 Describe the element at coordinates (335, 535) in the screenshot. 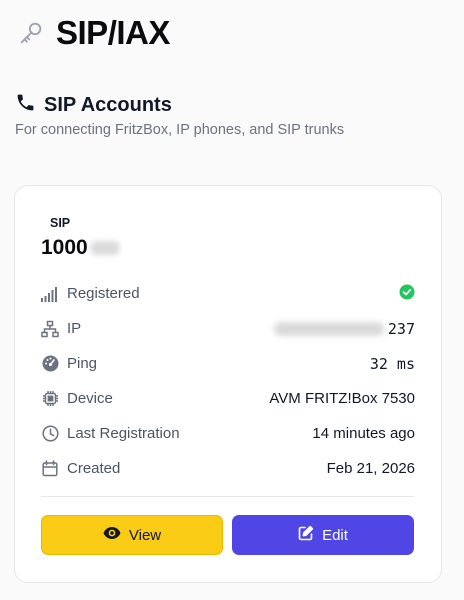

I see `edit-button-label: Edit` at that location.